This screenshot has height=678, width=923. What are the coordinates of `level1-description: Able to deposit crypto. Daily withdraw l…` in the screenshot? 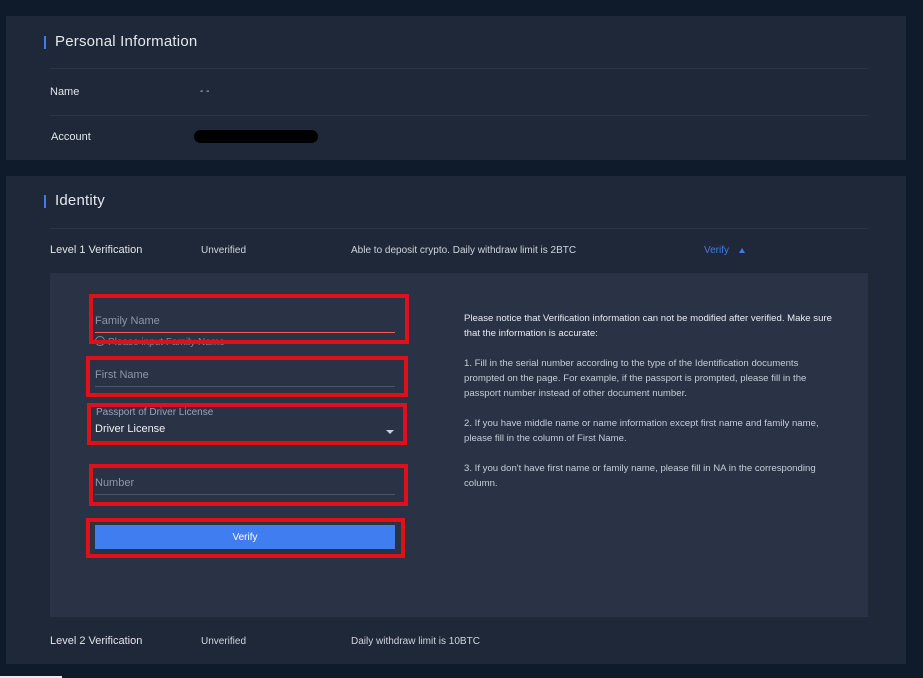 It's located at (464, 250).